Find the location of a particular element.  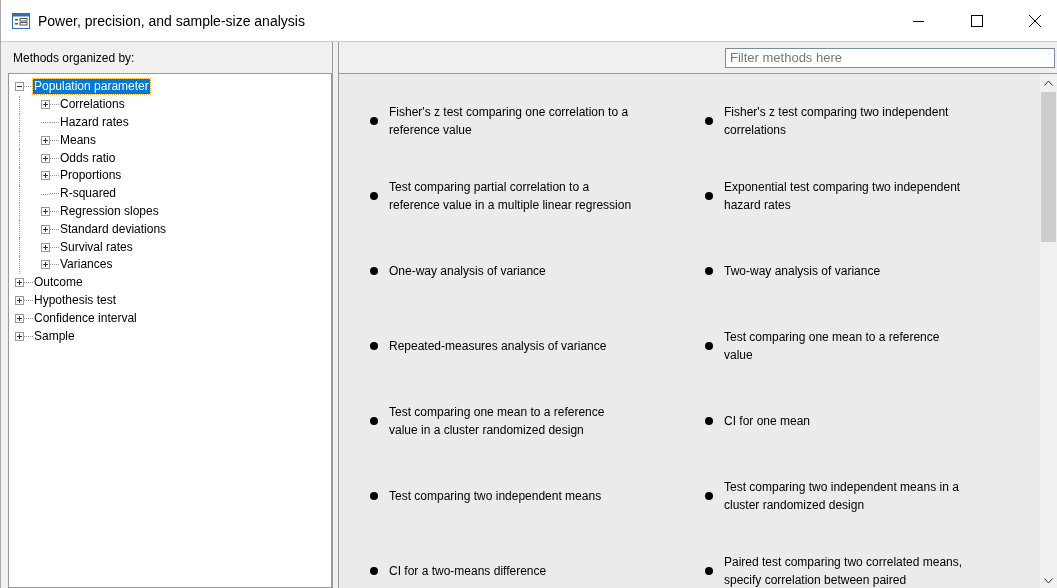

close-icon is located at coordinates (1035, 20).